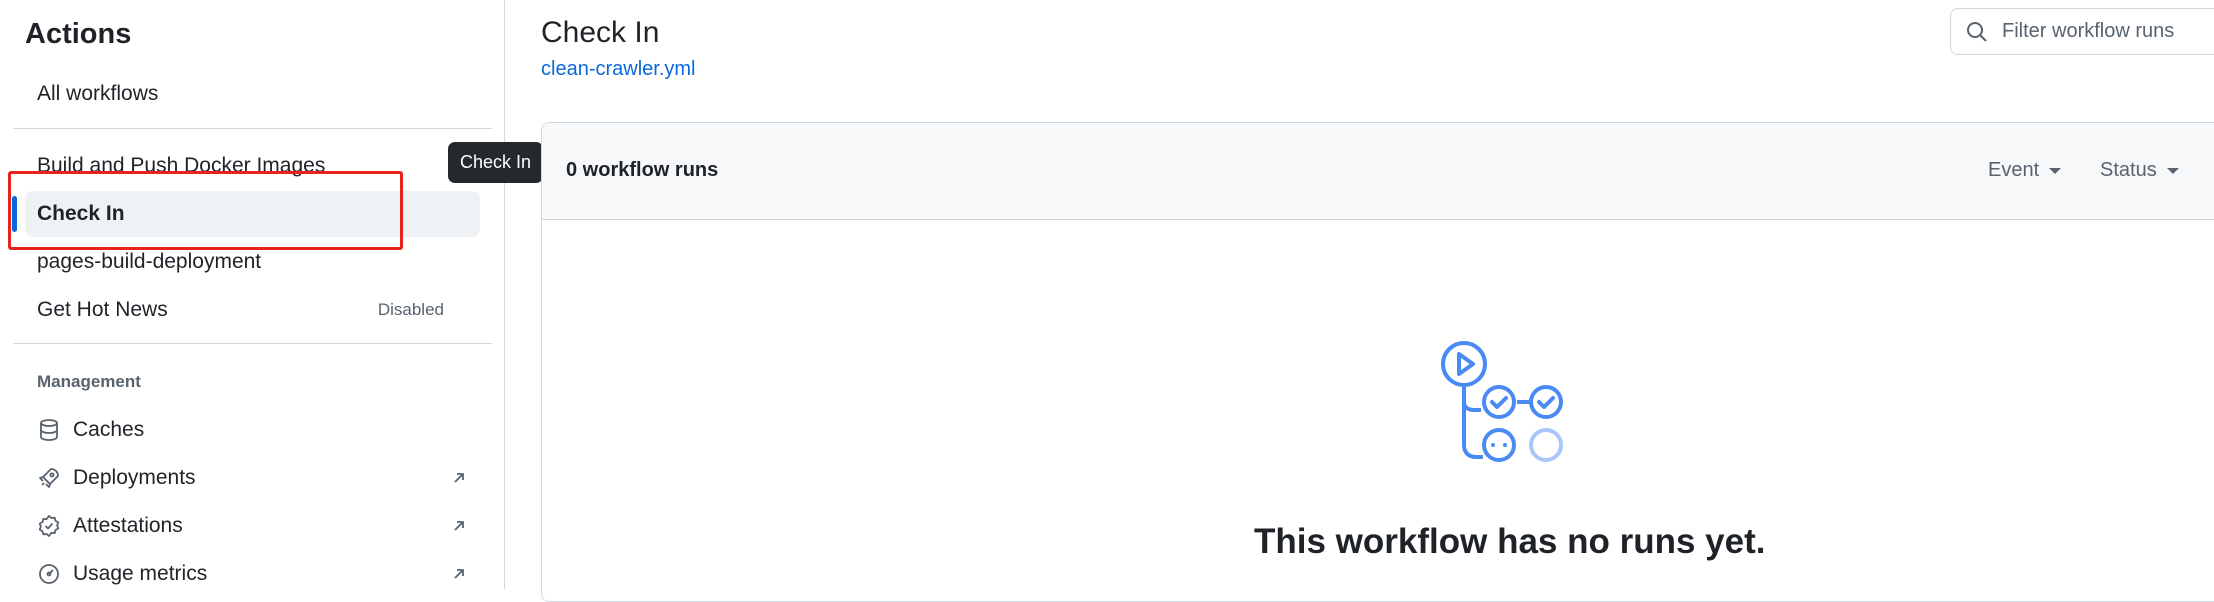 The width and height of the screenshot is (2214, 602). I want to click on search-icon, so click(1977, 32).